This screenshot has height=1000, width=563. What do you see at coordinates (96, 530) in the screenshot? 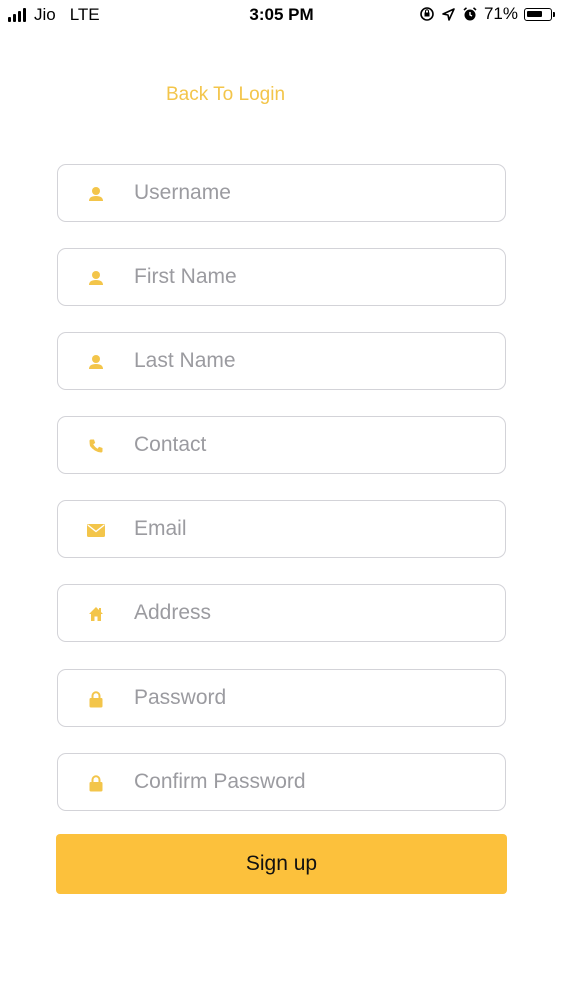
I see `envelope-icon` at bounding box center [96, 530].